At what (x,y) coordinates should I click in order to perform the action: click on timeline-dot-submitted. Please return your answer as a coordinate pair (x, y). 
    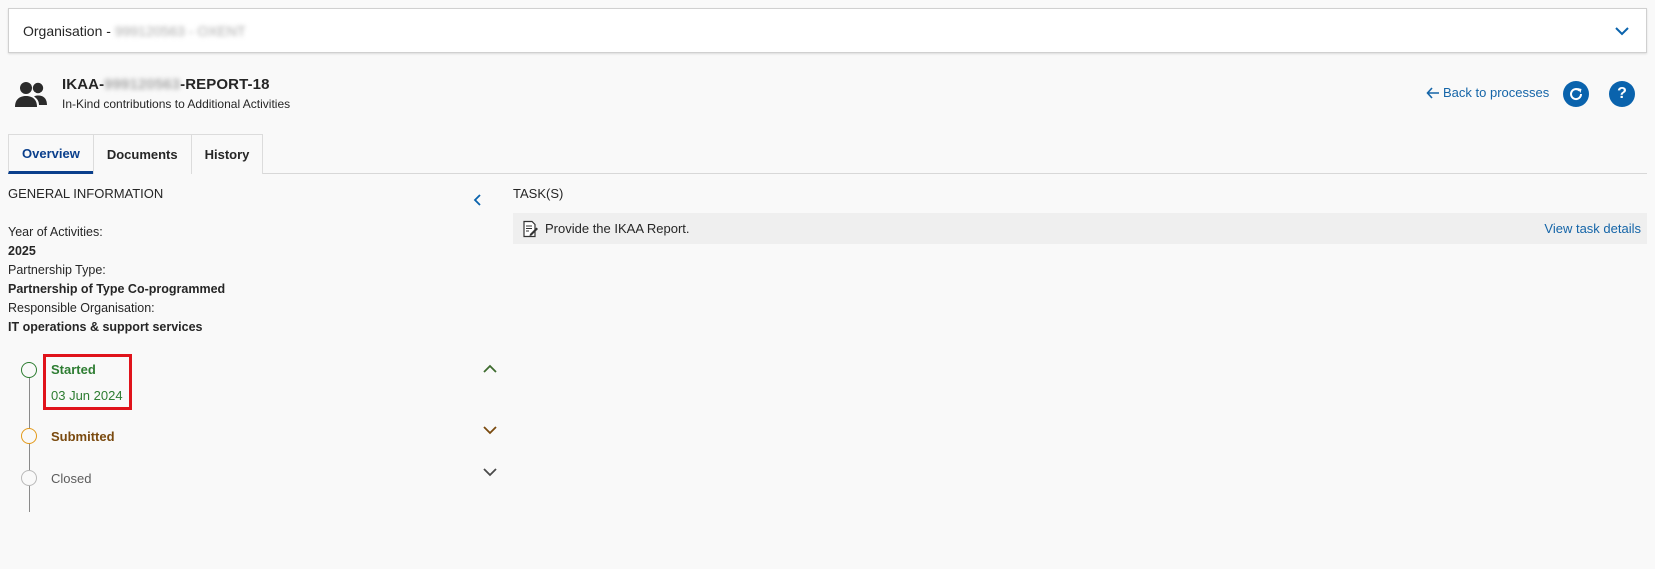
    Looking at the image, I should click on (29, 436).